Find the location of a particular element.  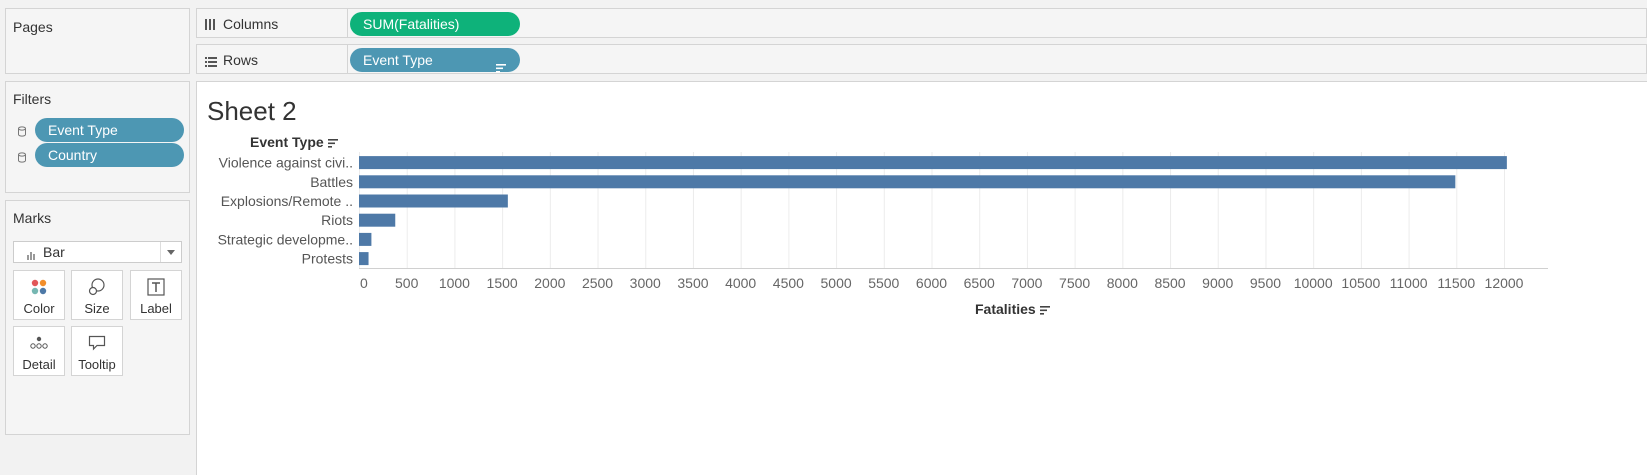

tick-label: 8000 is located at coordinates (1122, 283).